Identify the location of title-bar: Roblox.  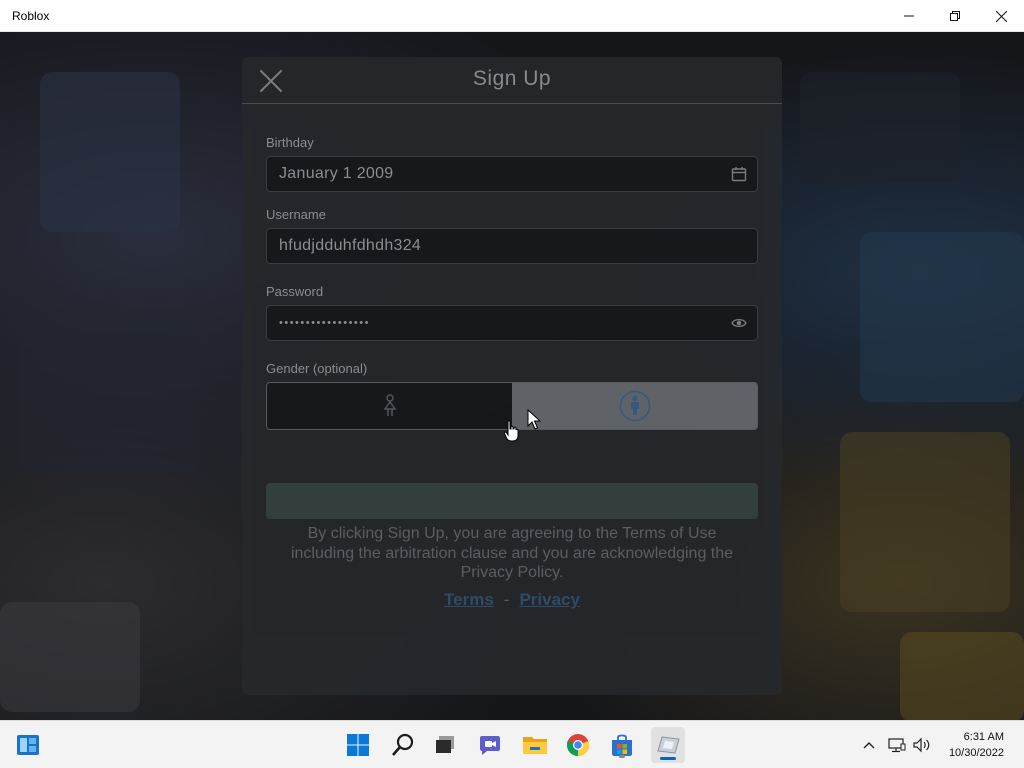
(512, 16).